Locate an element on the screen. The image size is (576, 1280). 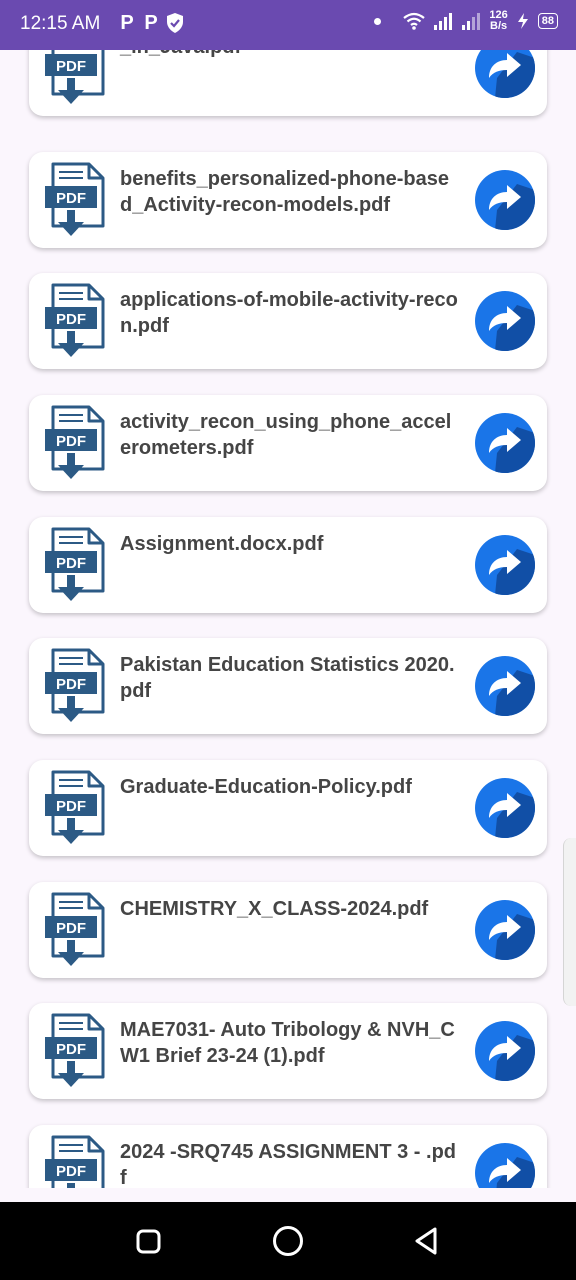
battery-level: 88 is located at coordinates (547, 21).